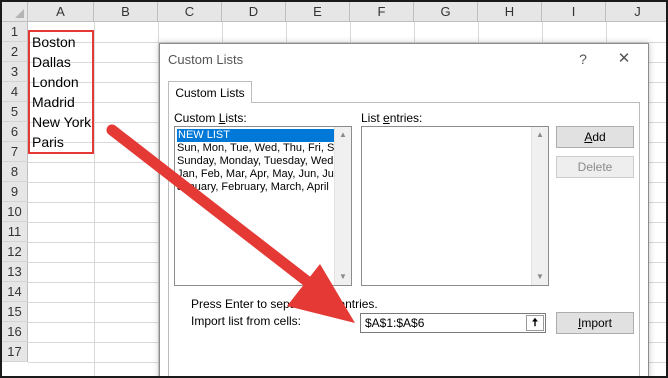  Describe the element at coordinates (15, 252) in the screenshot. I see `row-header-12: 12` at that location.